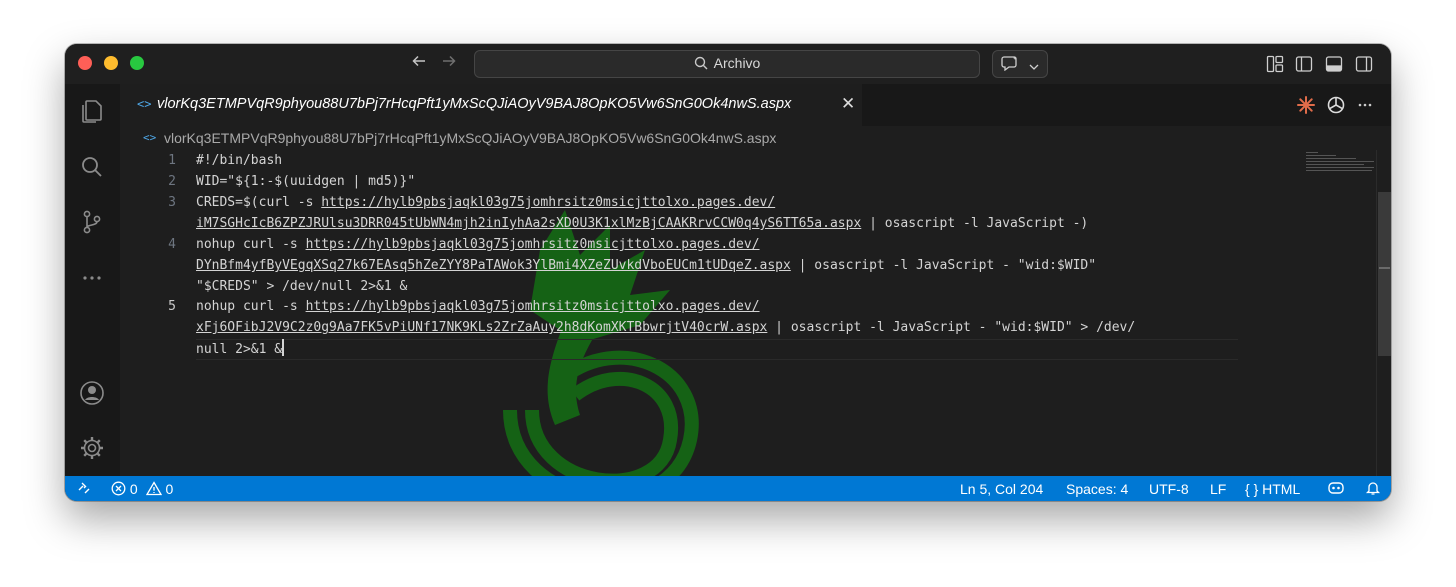  What do you see at coordinates (737, 63) in the screenshot?
I see `search-label: Archivo` at bounding box center [737, 63].